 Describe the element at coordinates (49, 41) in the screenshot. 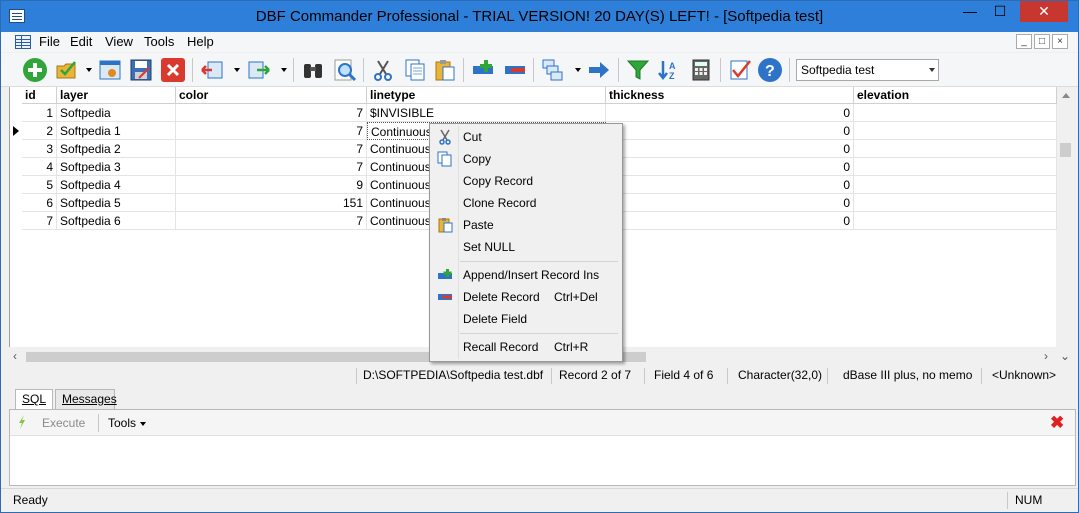

I see `menu-file: File` at that location.